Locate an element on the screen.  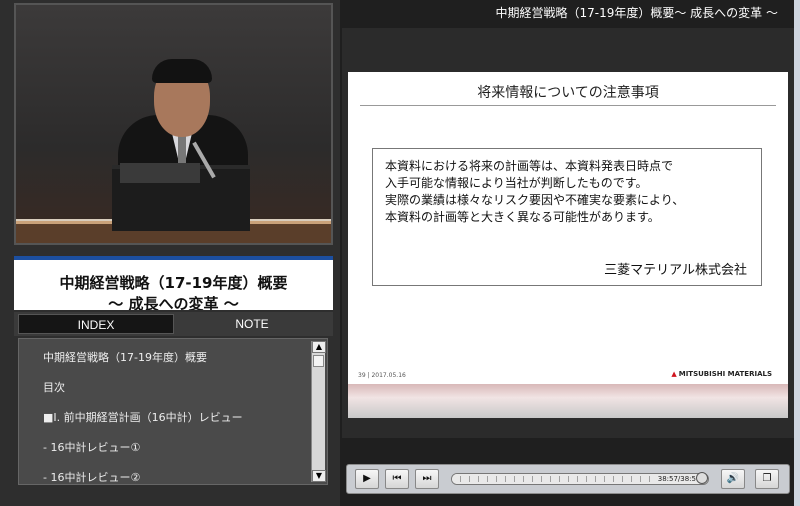
index-item: 中期経営戦略（17-19年度）概要 is located at coordinates (125, 357).